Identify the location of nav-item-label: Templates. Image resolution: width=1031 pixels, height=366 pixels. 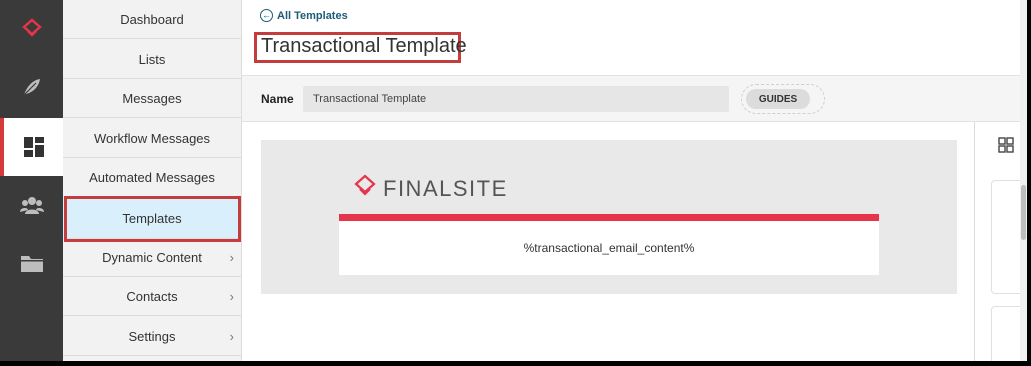
(152, 218).